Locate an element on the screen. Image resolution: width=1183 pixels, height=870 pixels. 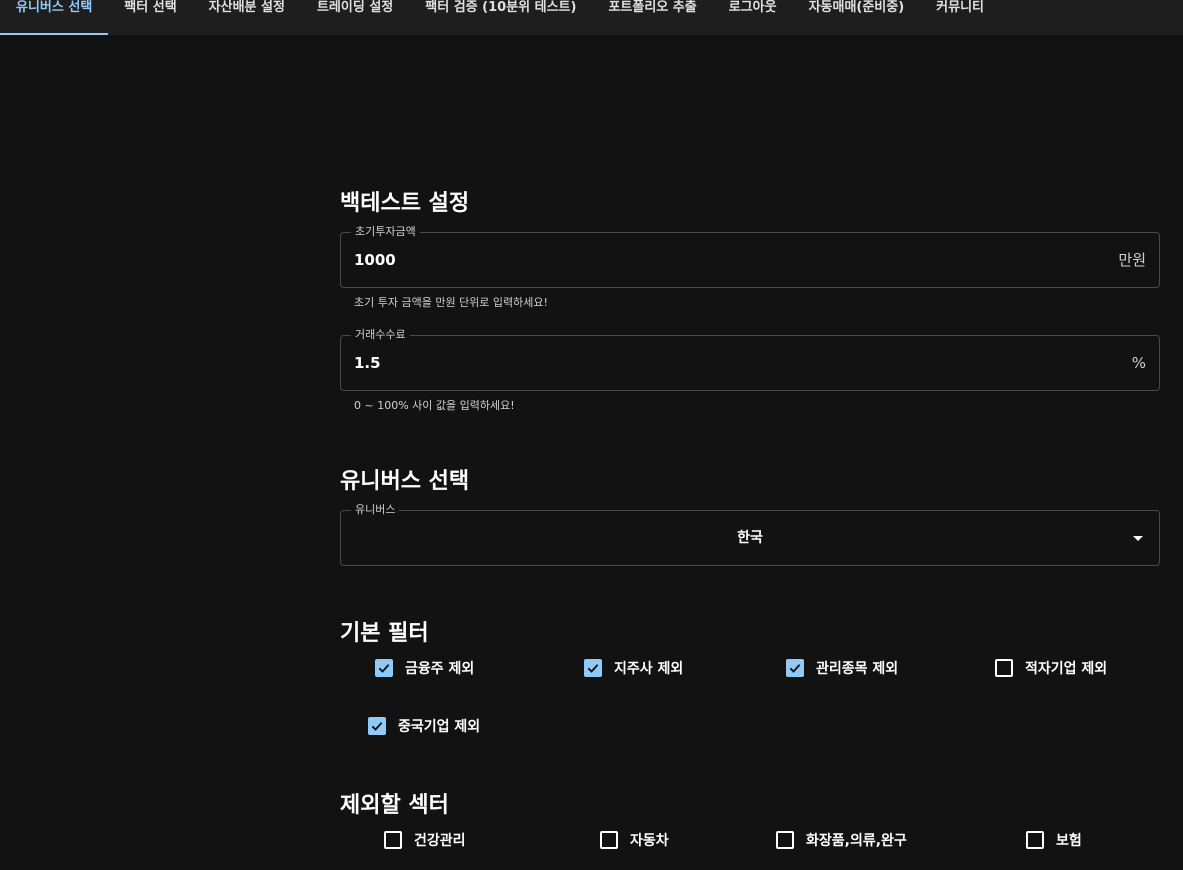
backtest-section-title: 백테스트 설정 is located at coordinates (405, 203).